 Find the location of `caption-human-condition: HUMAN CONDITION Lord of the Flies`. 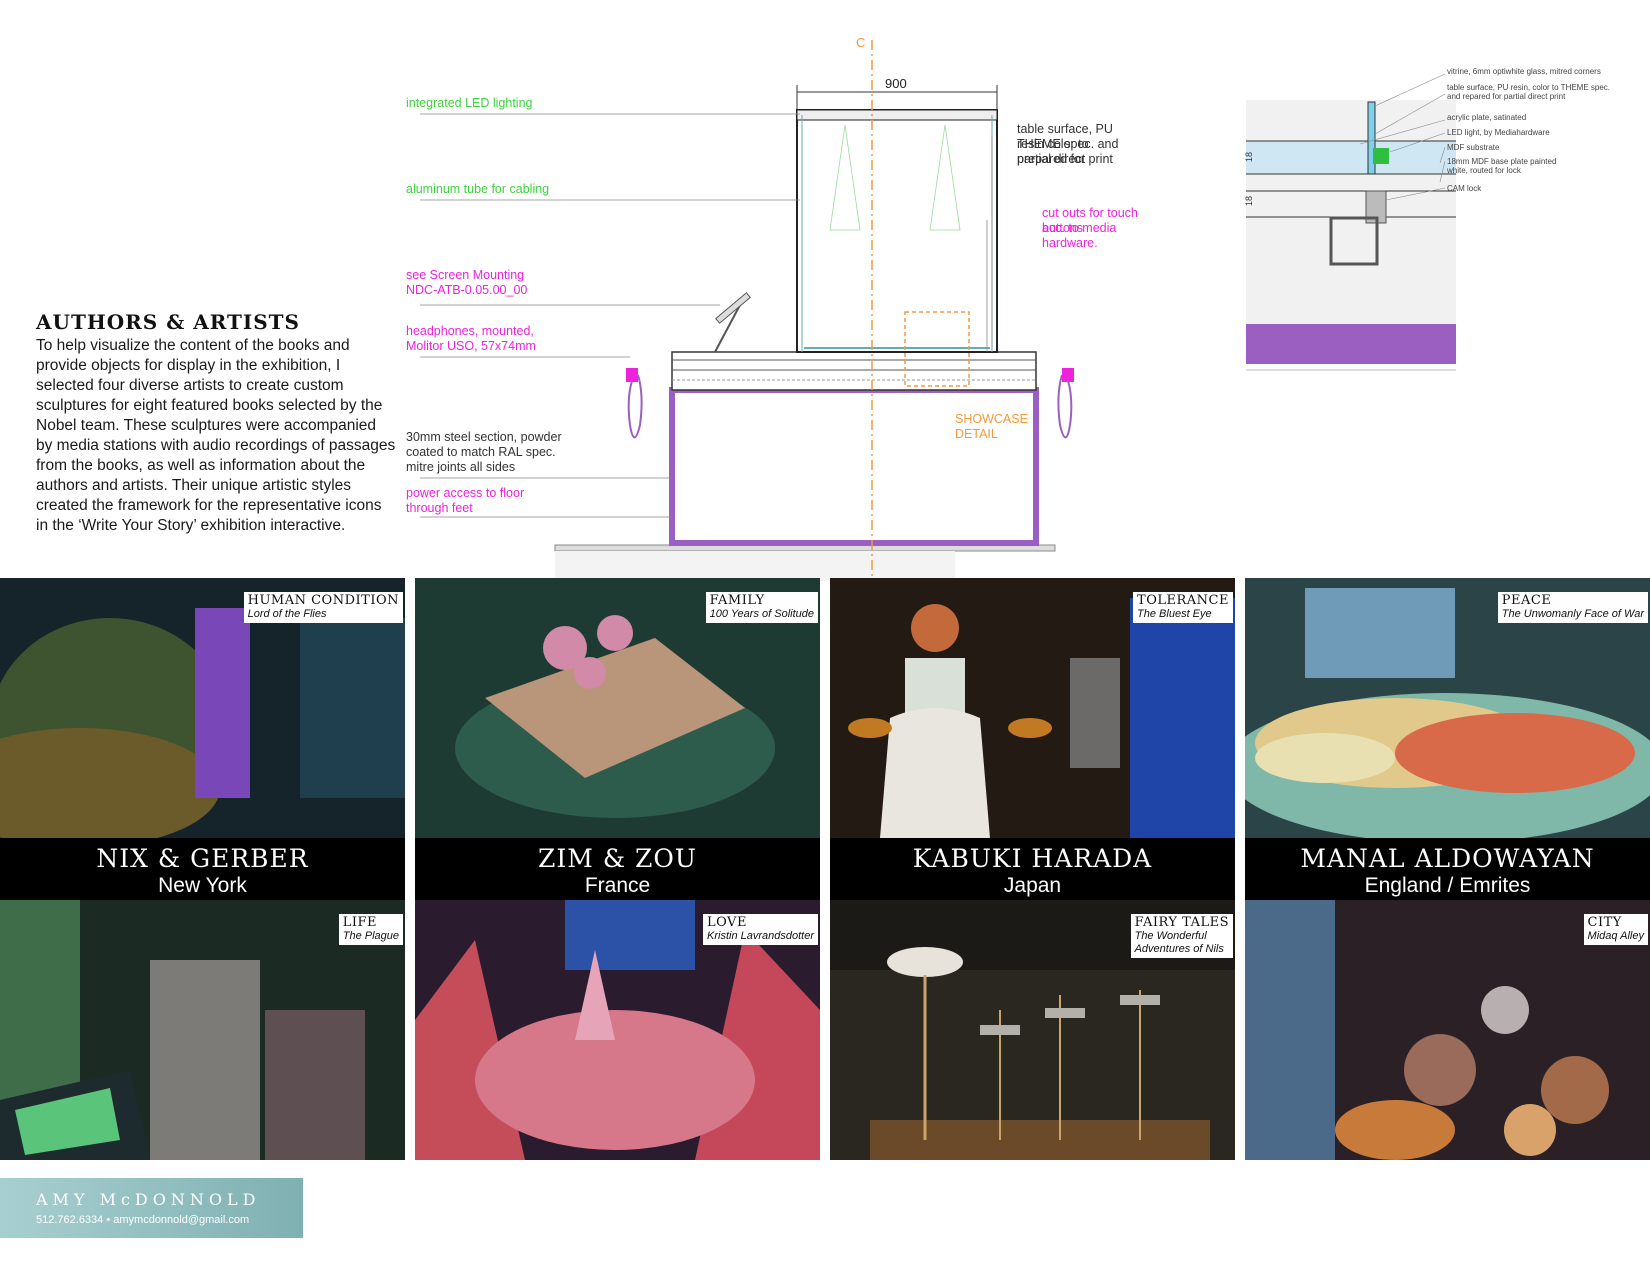

caption-human-condition: HUMAN CONDITION Lord of the Flies is located at coordinates (323, 607).